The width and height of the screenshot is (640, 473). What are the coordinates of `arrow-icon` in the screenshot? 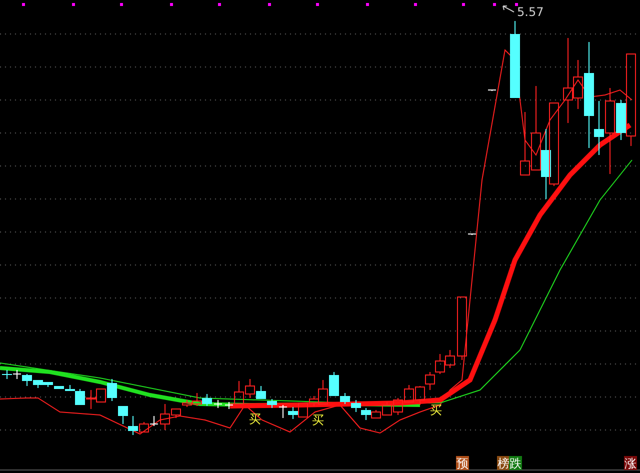 It's located at (508, 9).